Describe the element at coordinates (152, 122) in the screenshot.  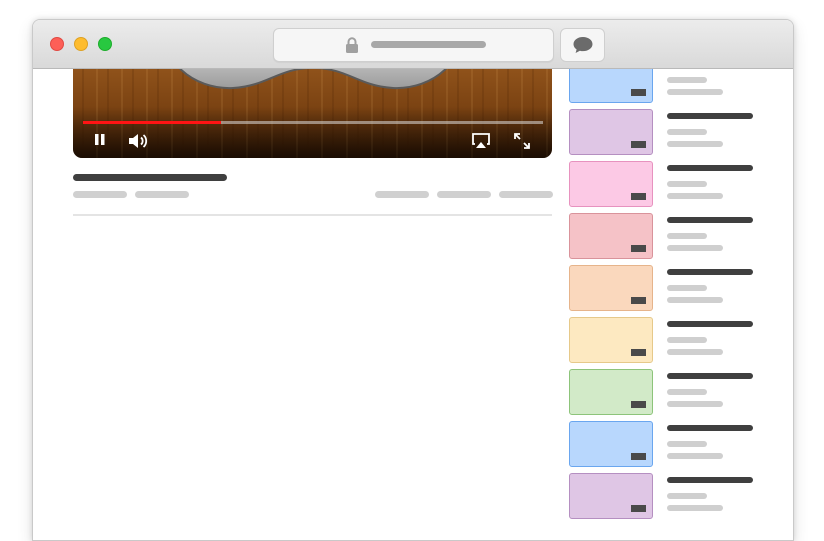
I see `progress-played` at that location.